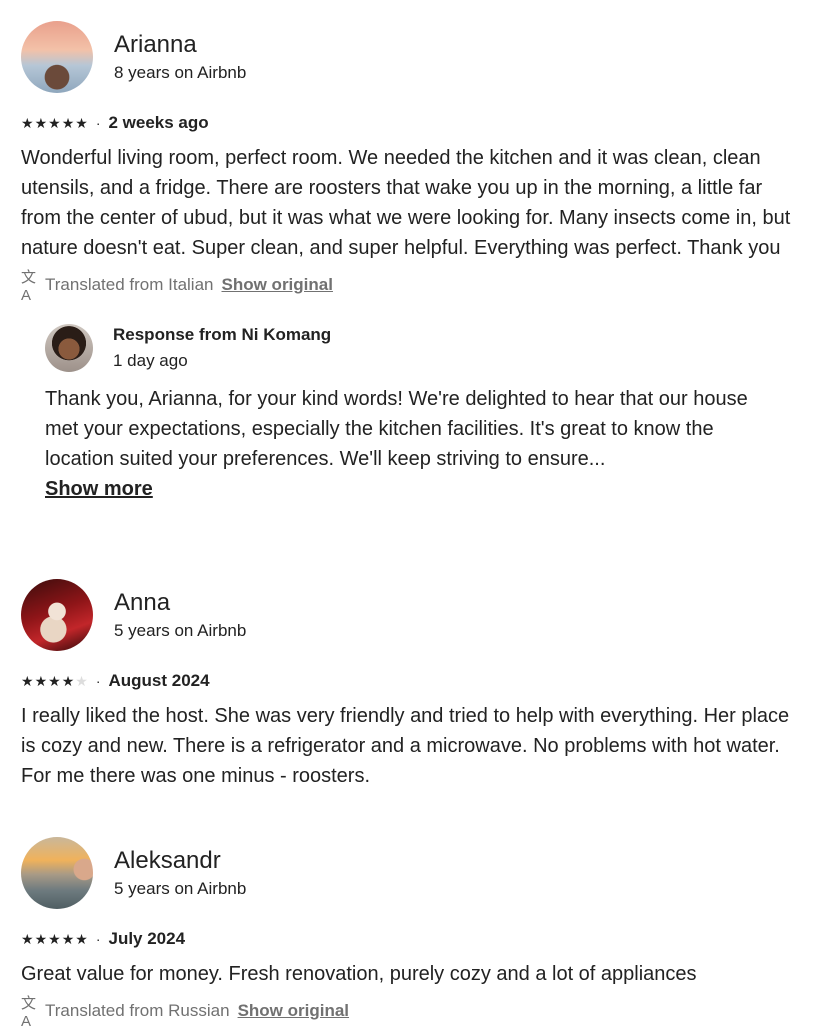  I want to click on reviewer-tenure: 8 years on Airbnb, so click(180, 72).